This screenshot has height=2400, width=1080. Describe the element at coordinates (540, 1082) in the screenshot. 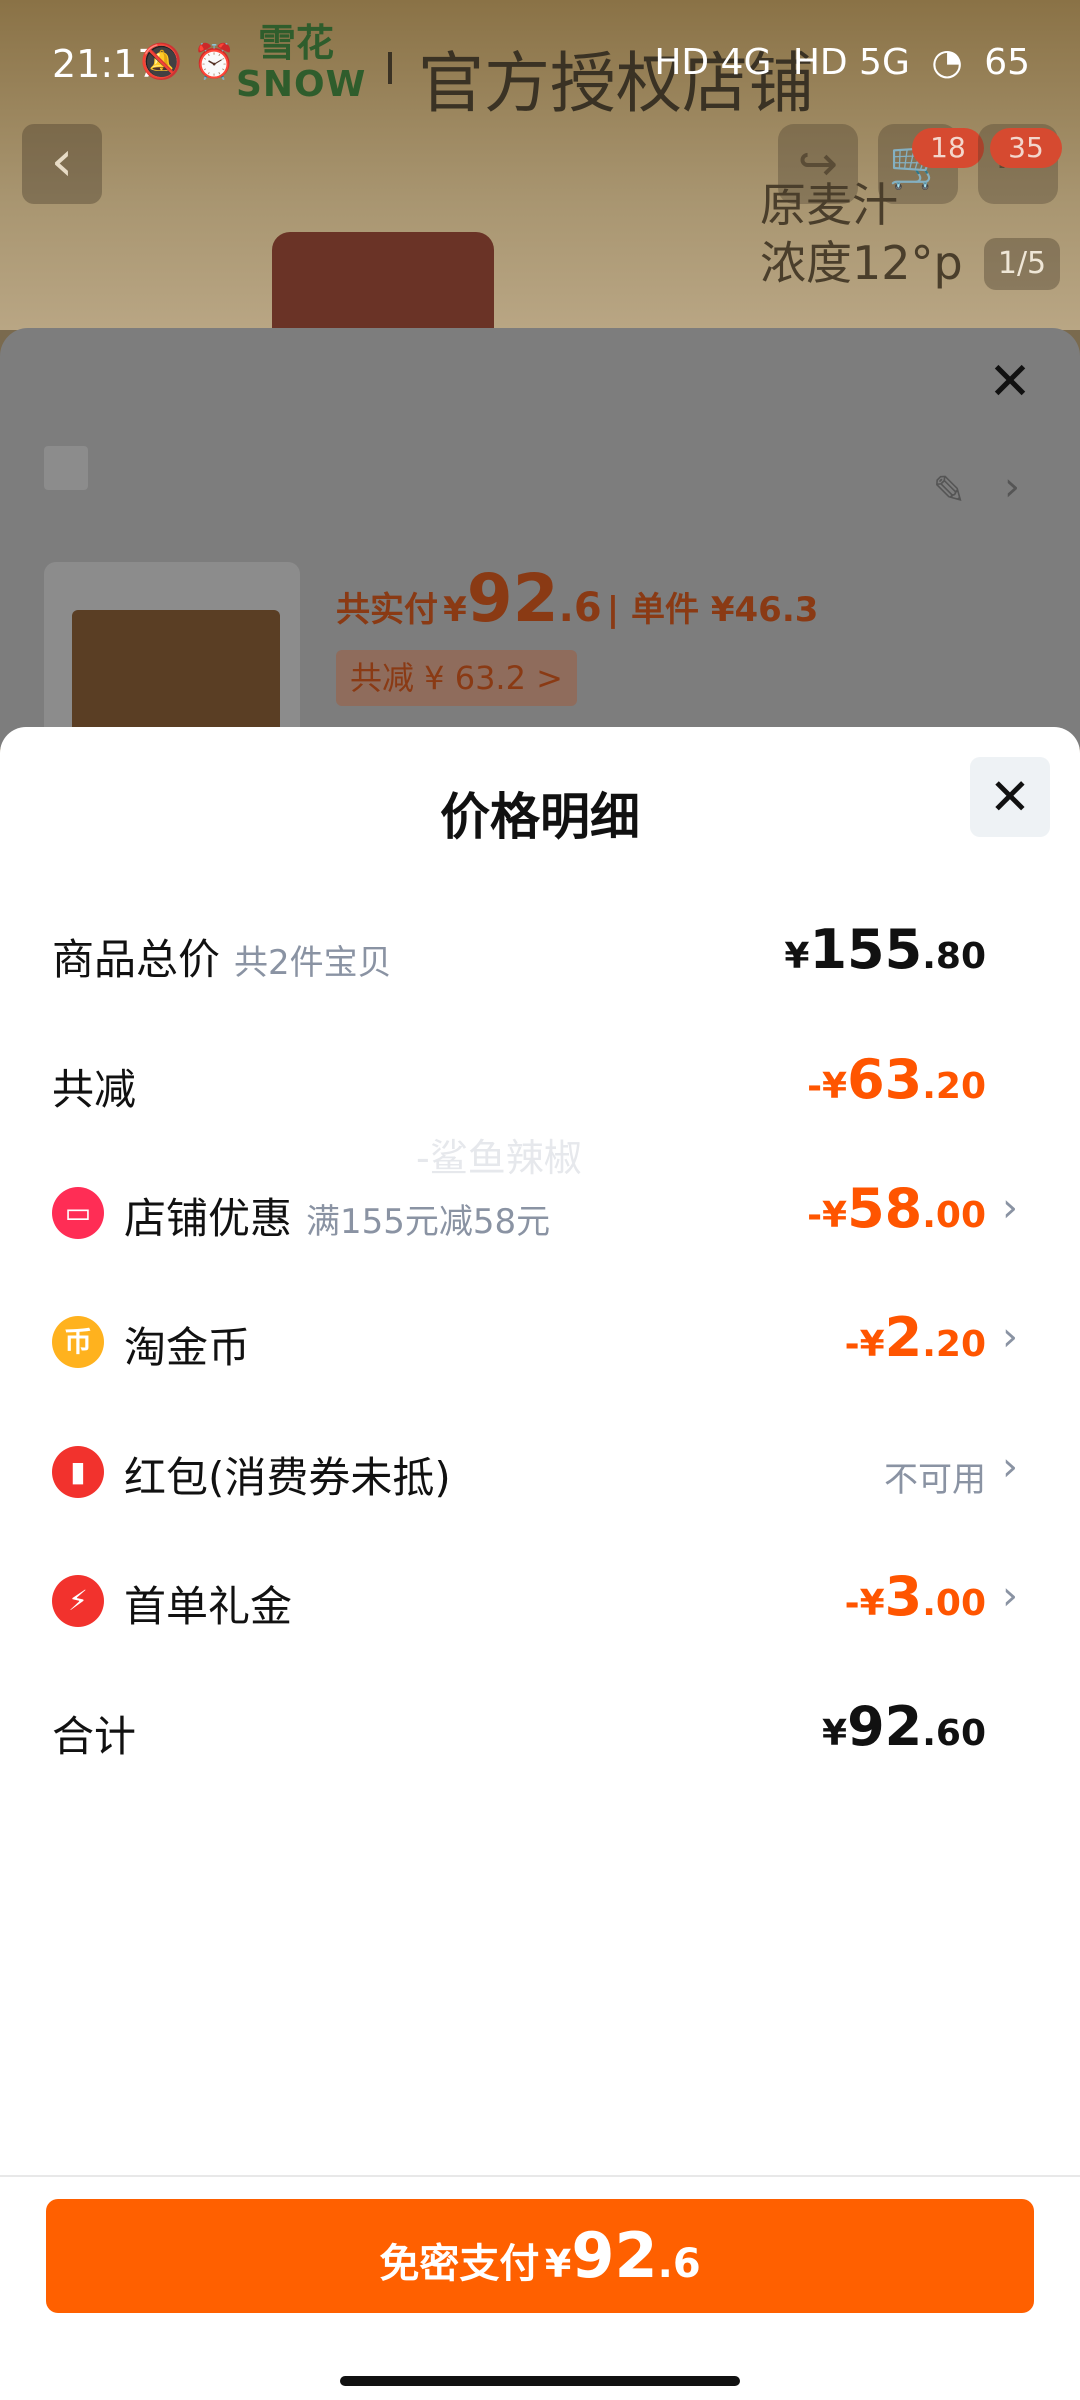

I see `price-row-total-discount: 共减 -¥63.20` at that location.